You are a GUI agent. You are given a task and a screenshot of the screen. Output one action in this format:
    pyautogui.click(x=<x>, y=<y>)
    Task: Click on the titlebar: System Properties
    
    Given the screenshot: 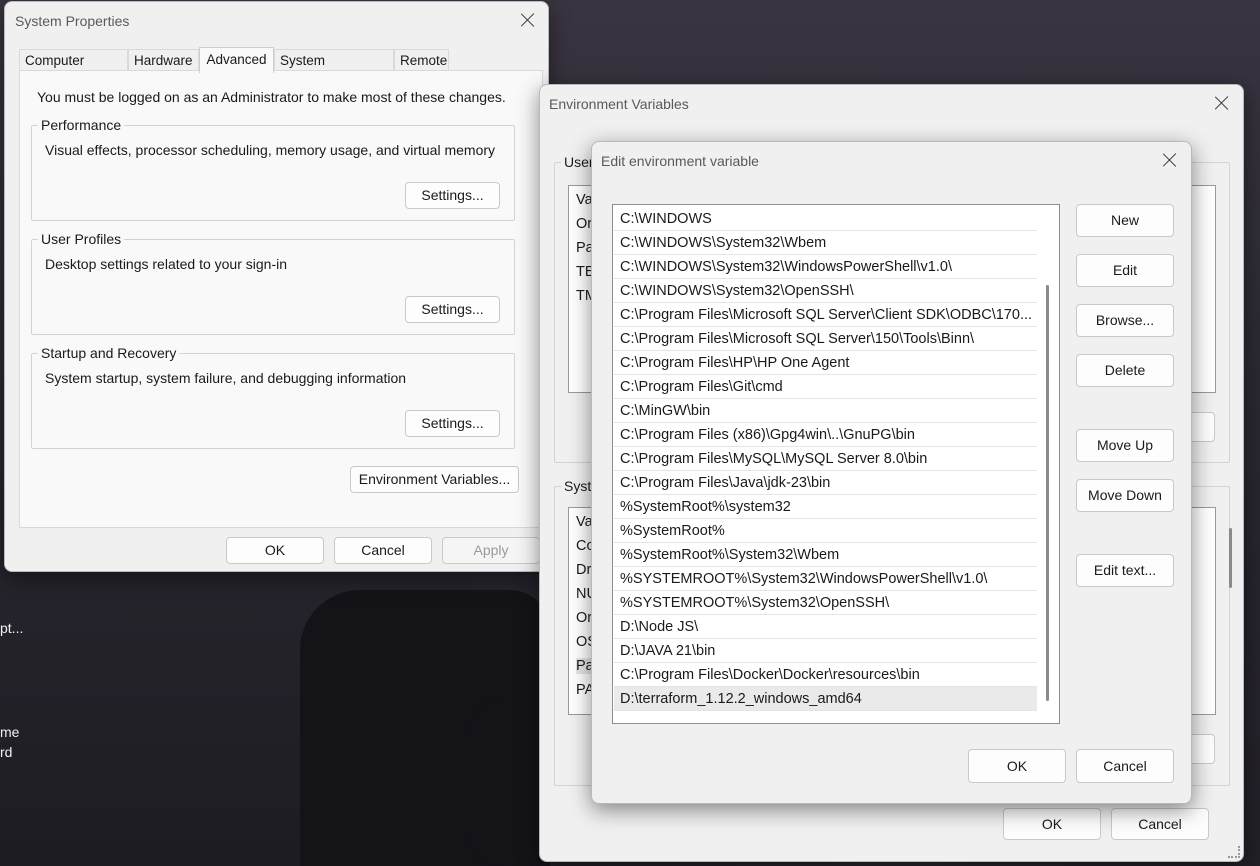 What is the action you would take?
    pyautogui.click(x=276, y=21)
    